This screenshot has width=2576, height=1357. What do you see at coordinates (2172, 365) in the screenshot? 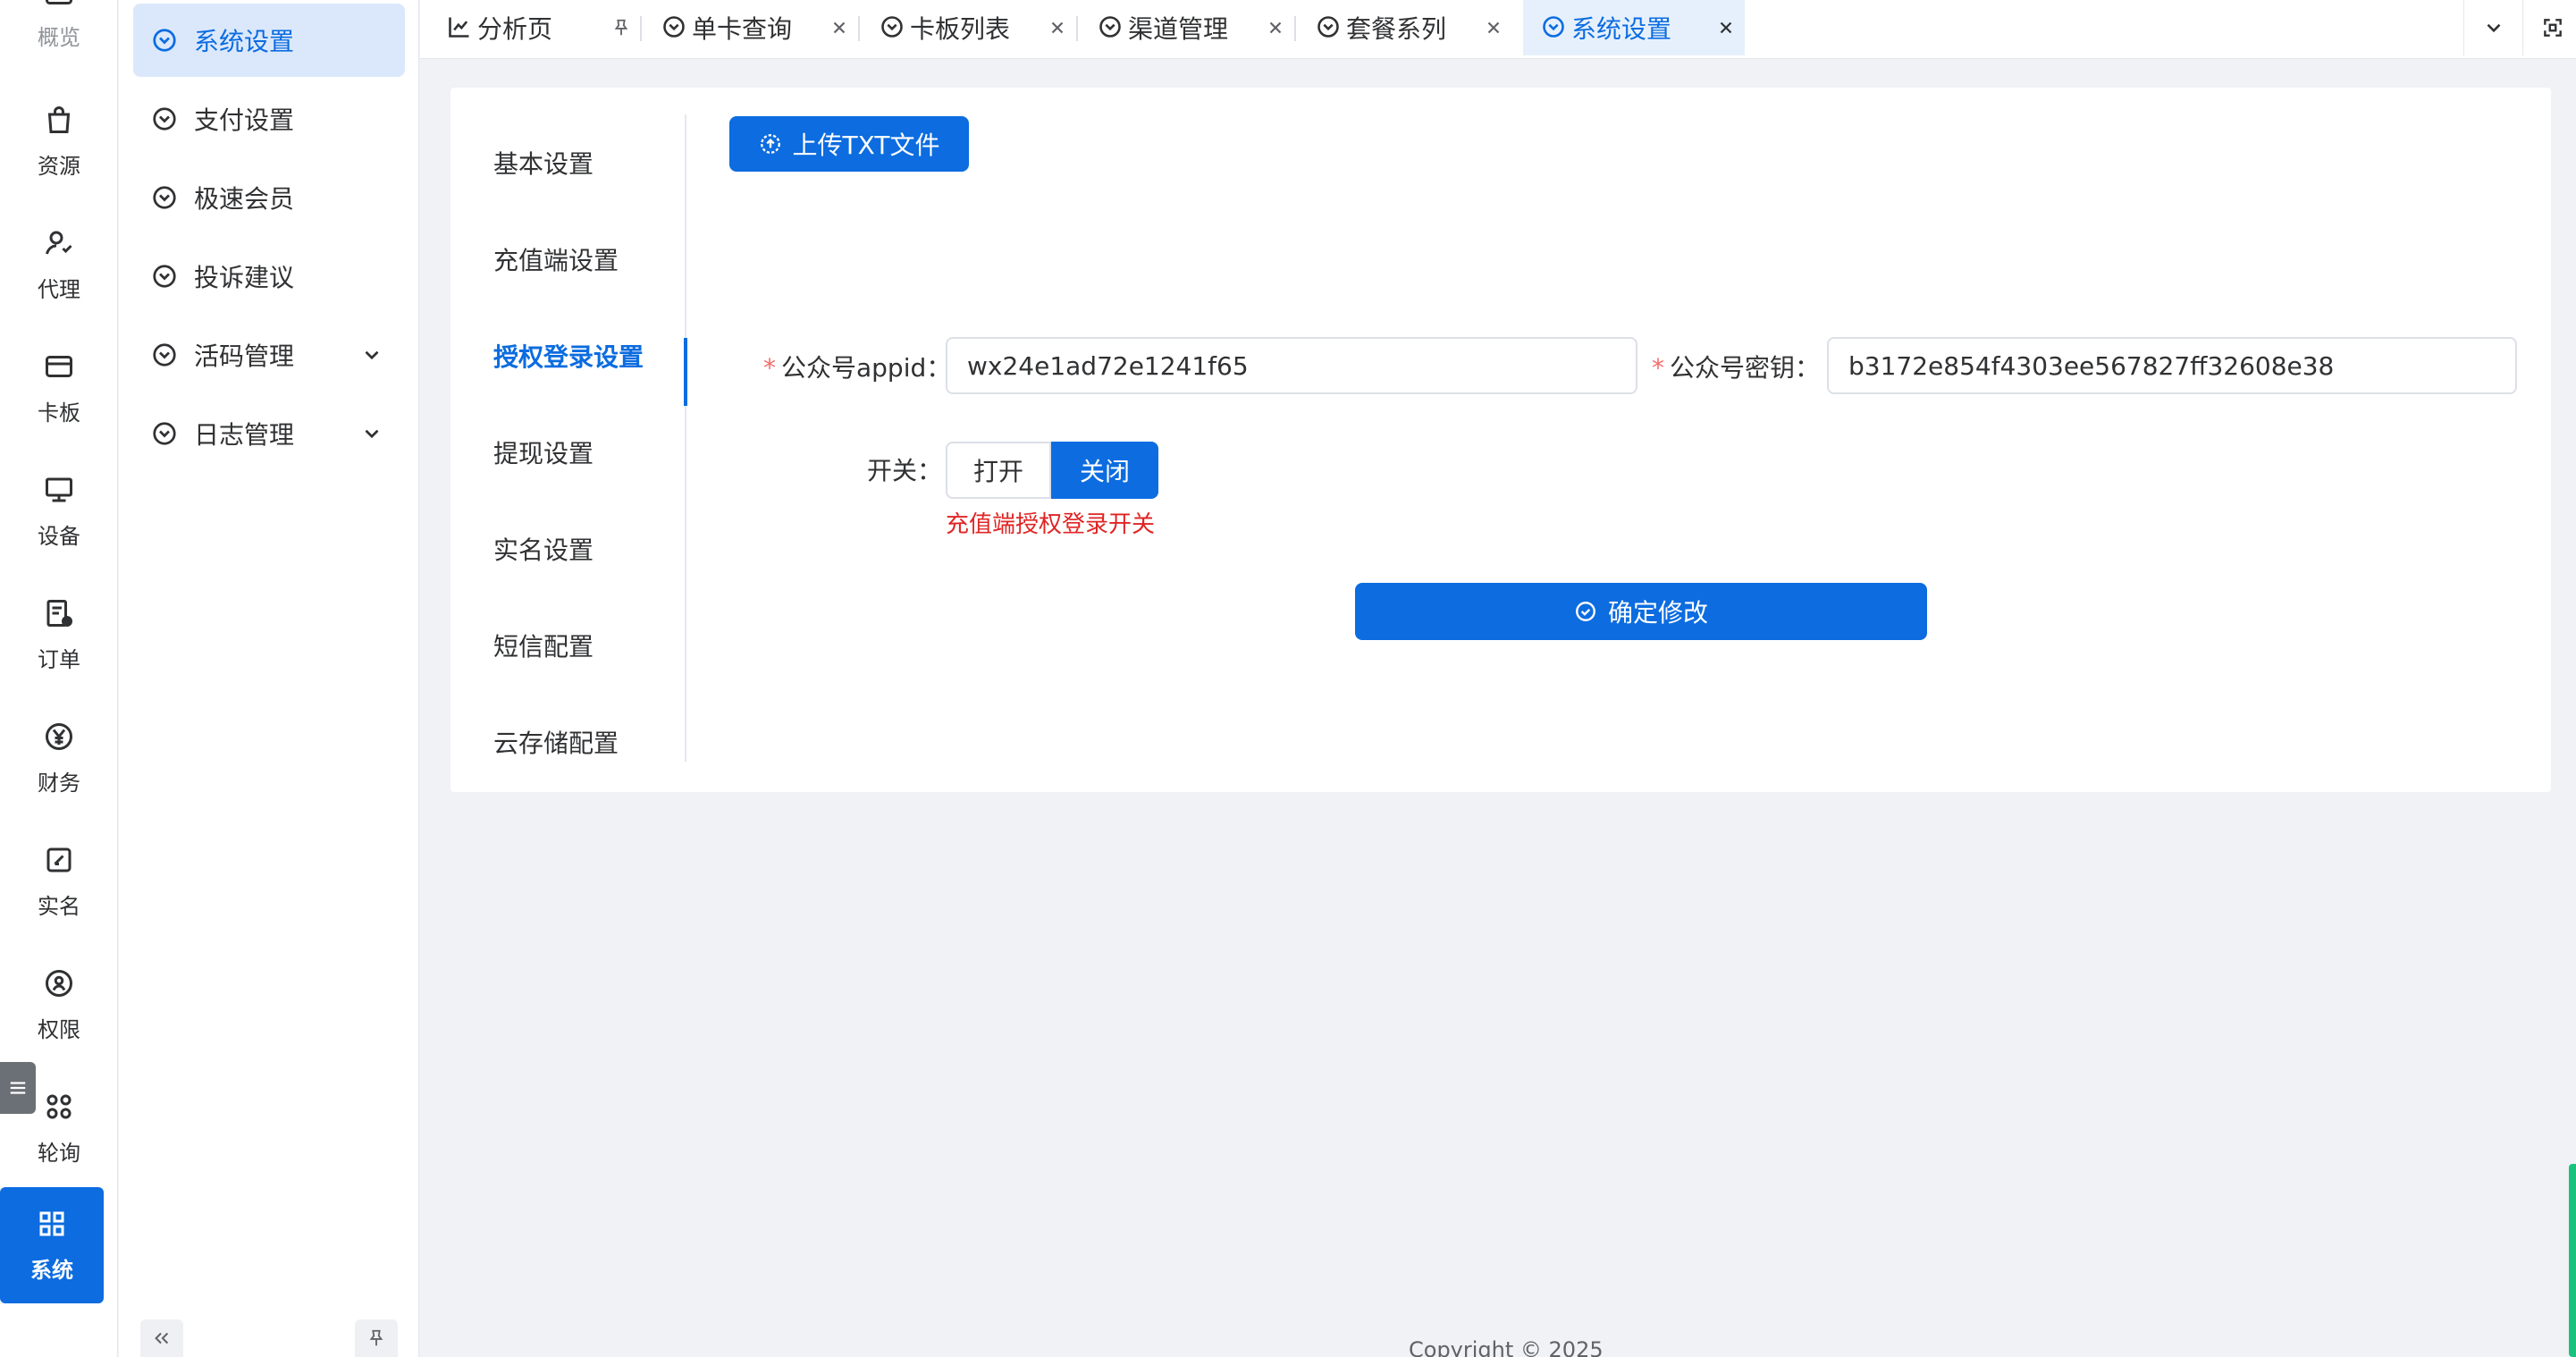
I see `secret-input` at bounding box center [2172, 365].